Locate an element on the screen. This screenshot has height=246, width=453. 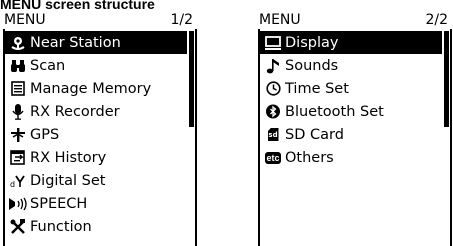
menu-item-label: RX History is located at coordinates (68, 157).